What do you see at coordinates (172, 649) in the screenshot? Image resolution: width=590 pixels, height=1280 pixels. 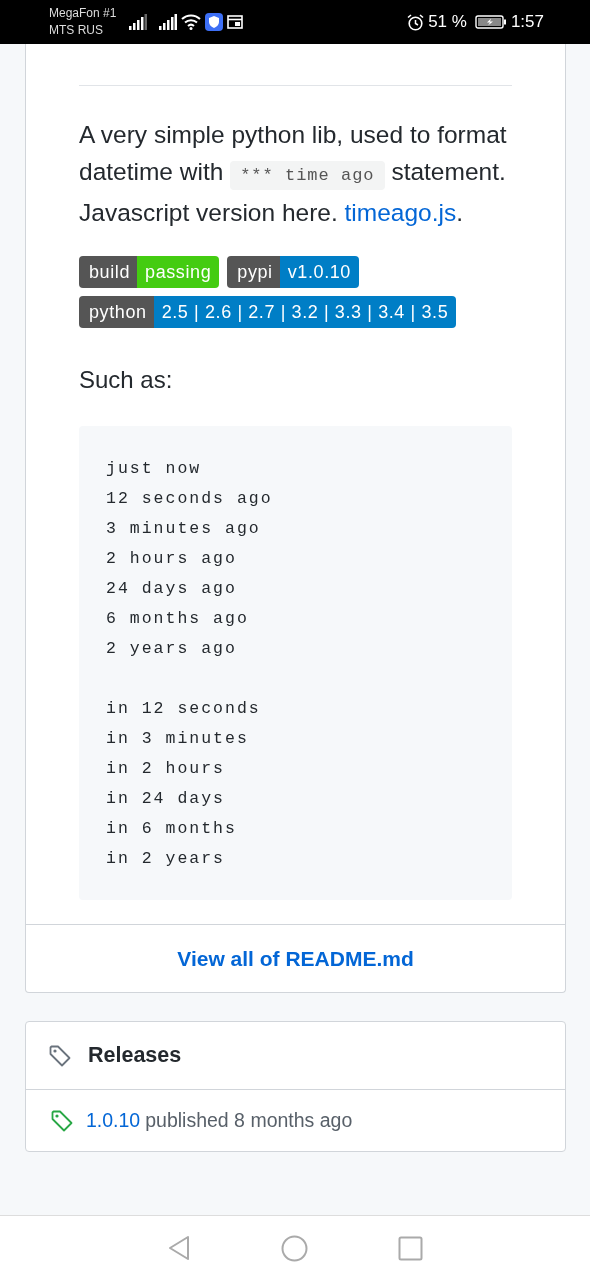 I see `code-line: 2 years ago` at bounding box center [172, 649].